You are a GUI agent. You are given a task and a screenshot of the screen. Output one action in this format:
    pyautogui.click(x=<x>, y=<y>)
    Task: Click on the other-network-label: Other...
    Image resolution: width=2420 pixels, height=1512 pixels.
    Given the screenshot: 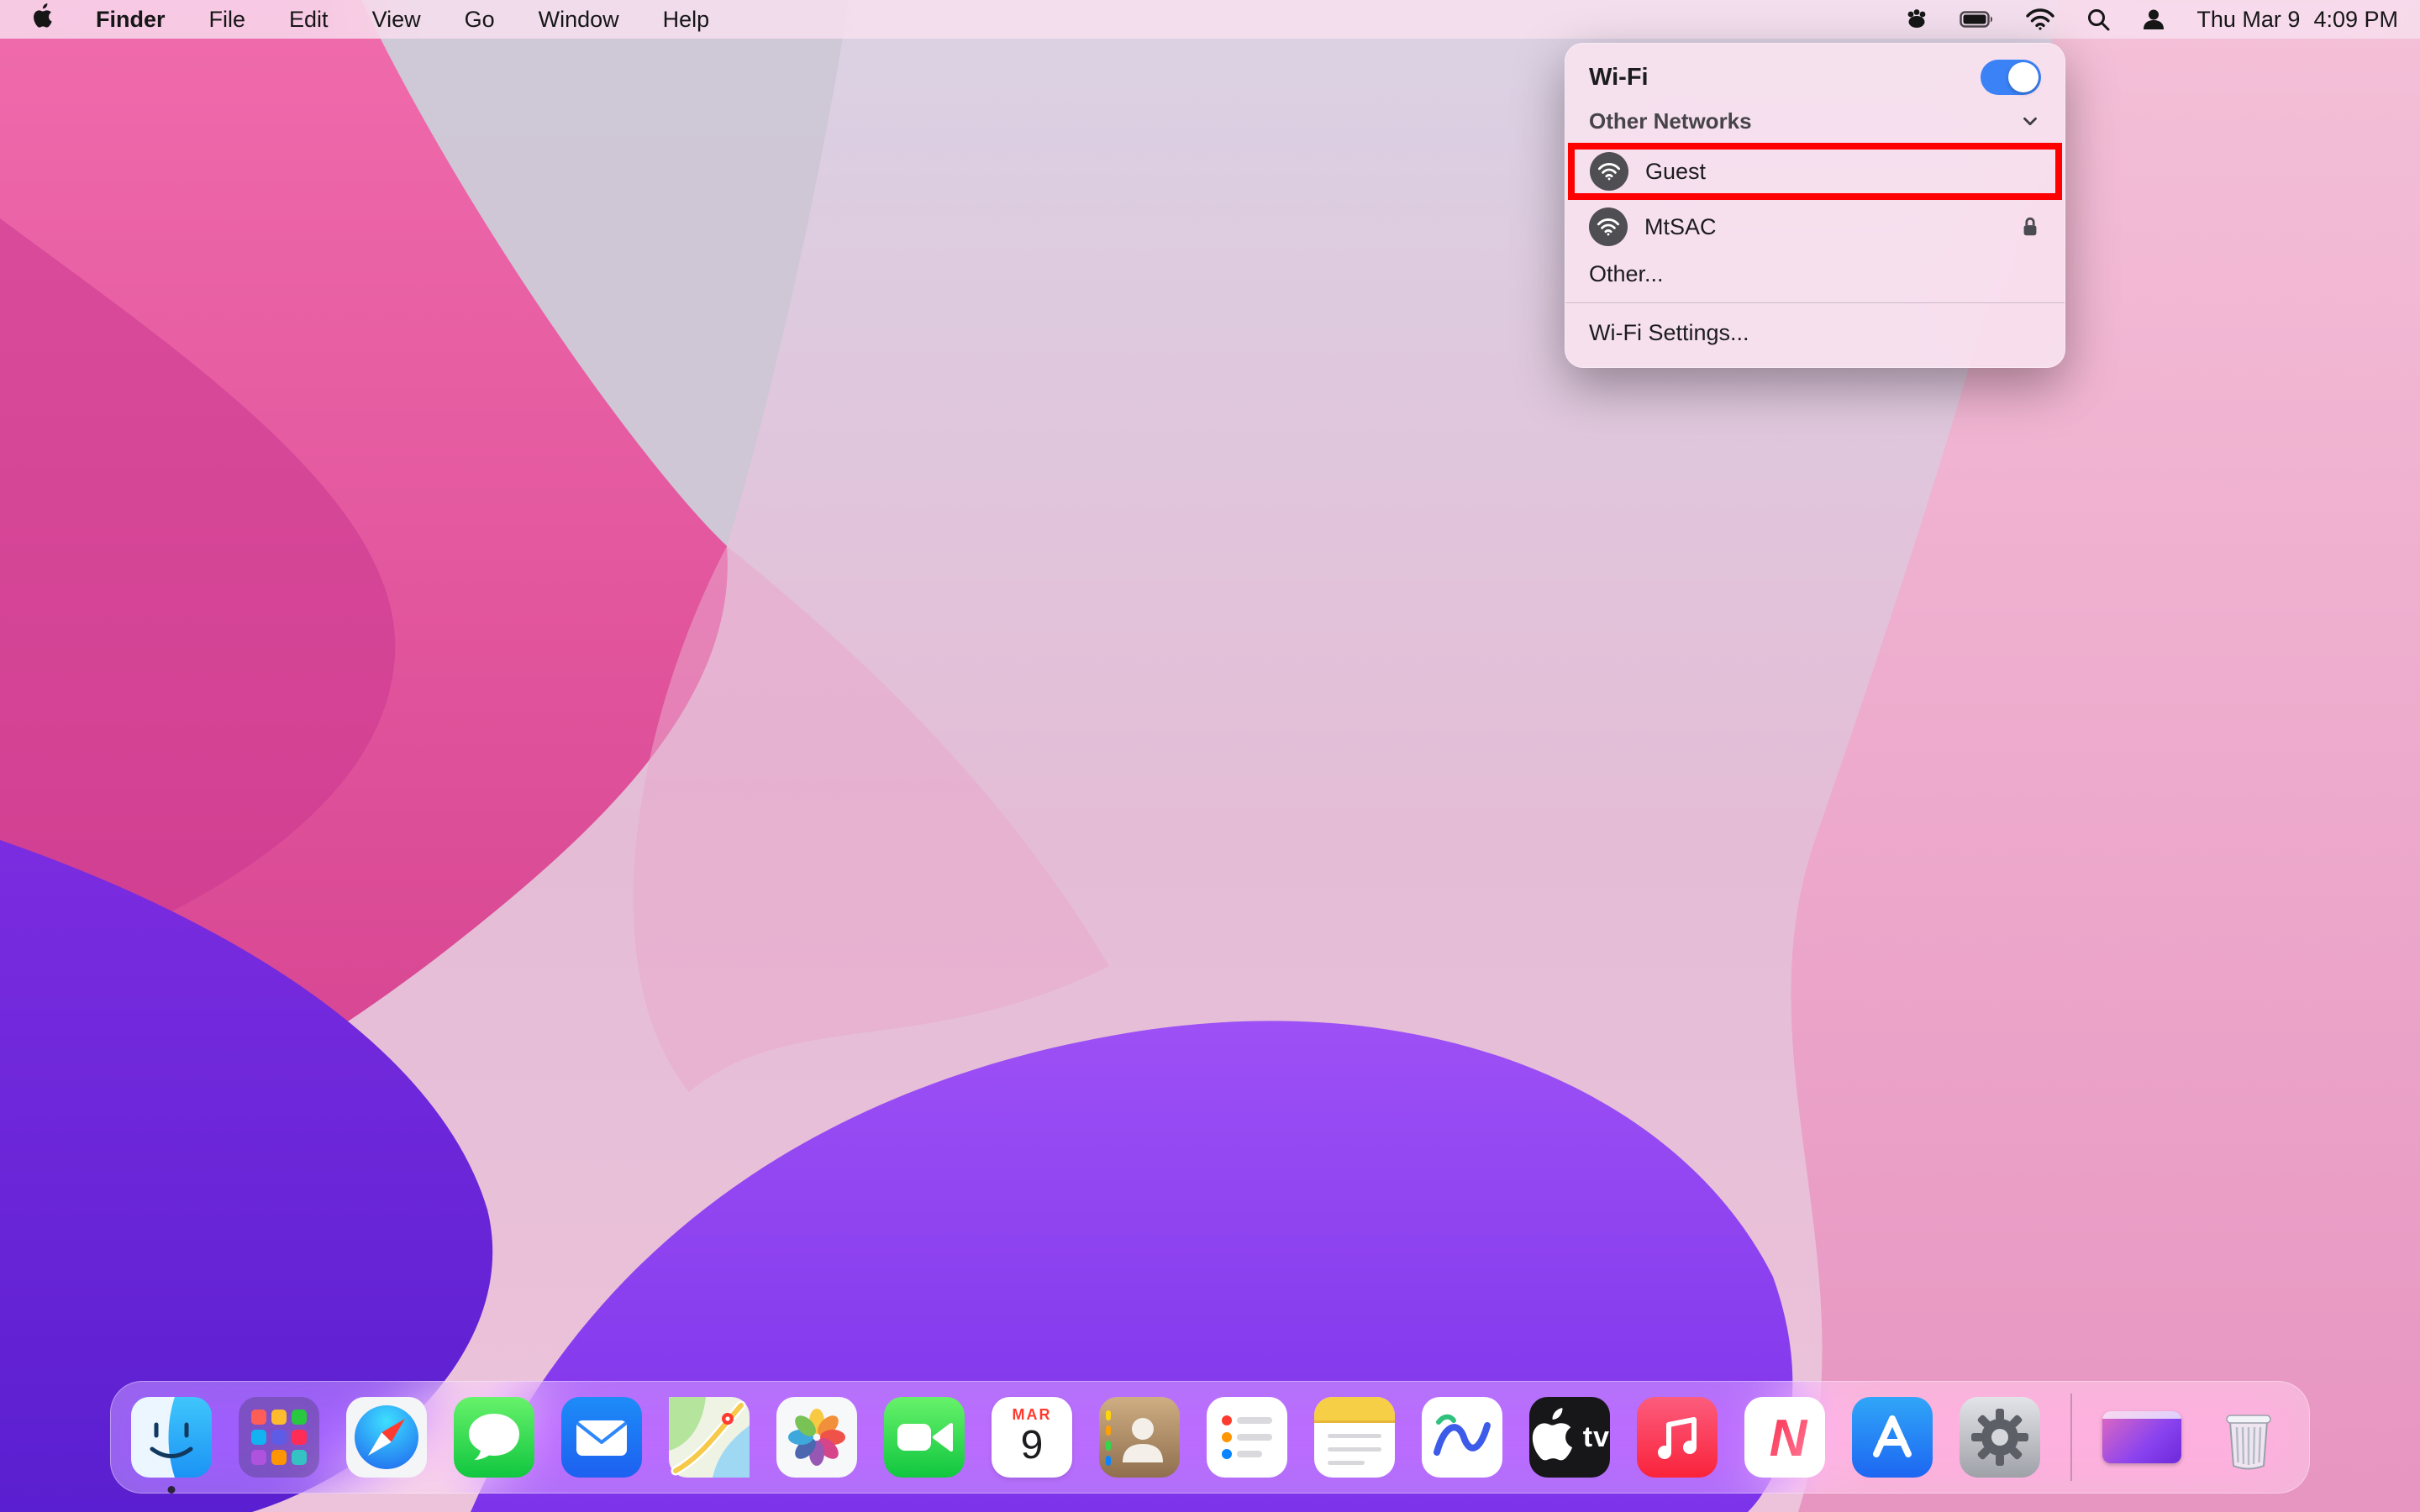 What is the action you would take?
    pyautogui.click(x=1626, y=273)
    